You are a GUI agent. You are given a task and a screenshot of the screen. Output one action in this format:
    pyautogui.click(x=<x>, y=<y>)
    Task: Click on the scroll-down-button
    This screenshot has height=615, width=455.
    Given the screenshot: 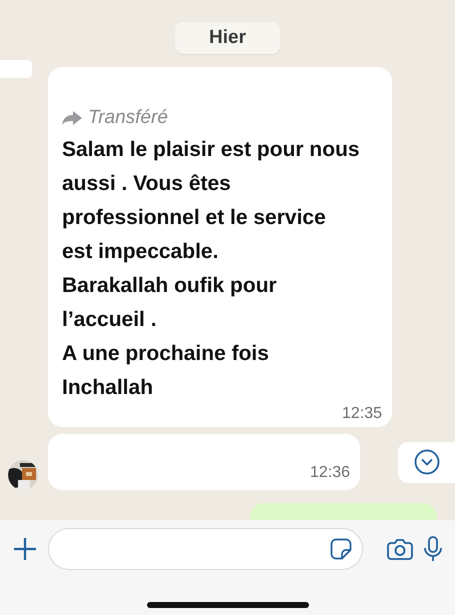 What is the action you would take?
    pyautogui.click(x=426, y=462)
    